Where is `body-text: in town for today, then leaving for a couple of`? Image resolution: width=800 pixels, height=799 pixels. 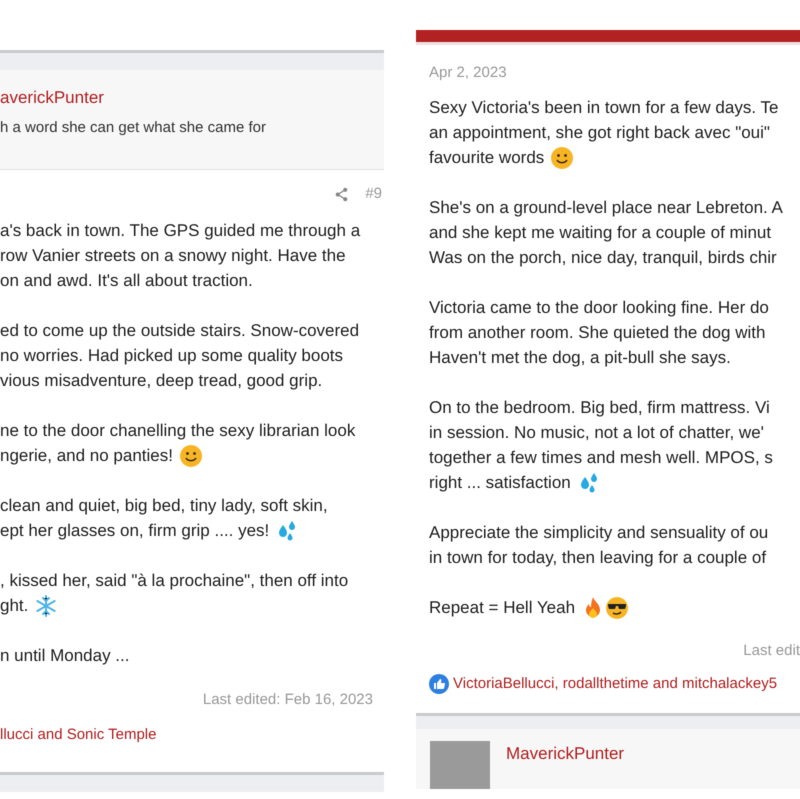 body-text: in town for today, then leaving for a couple of is located at coordinates (597, 557).